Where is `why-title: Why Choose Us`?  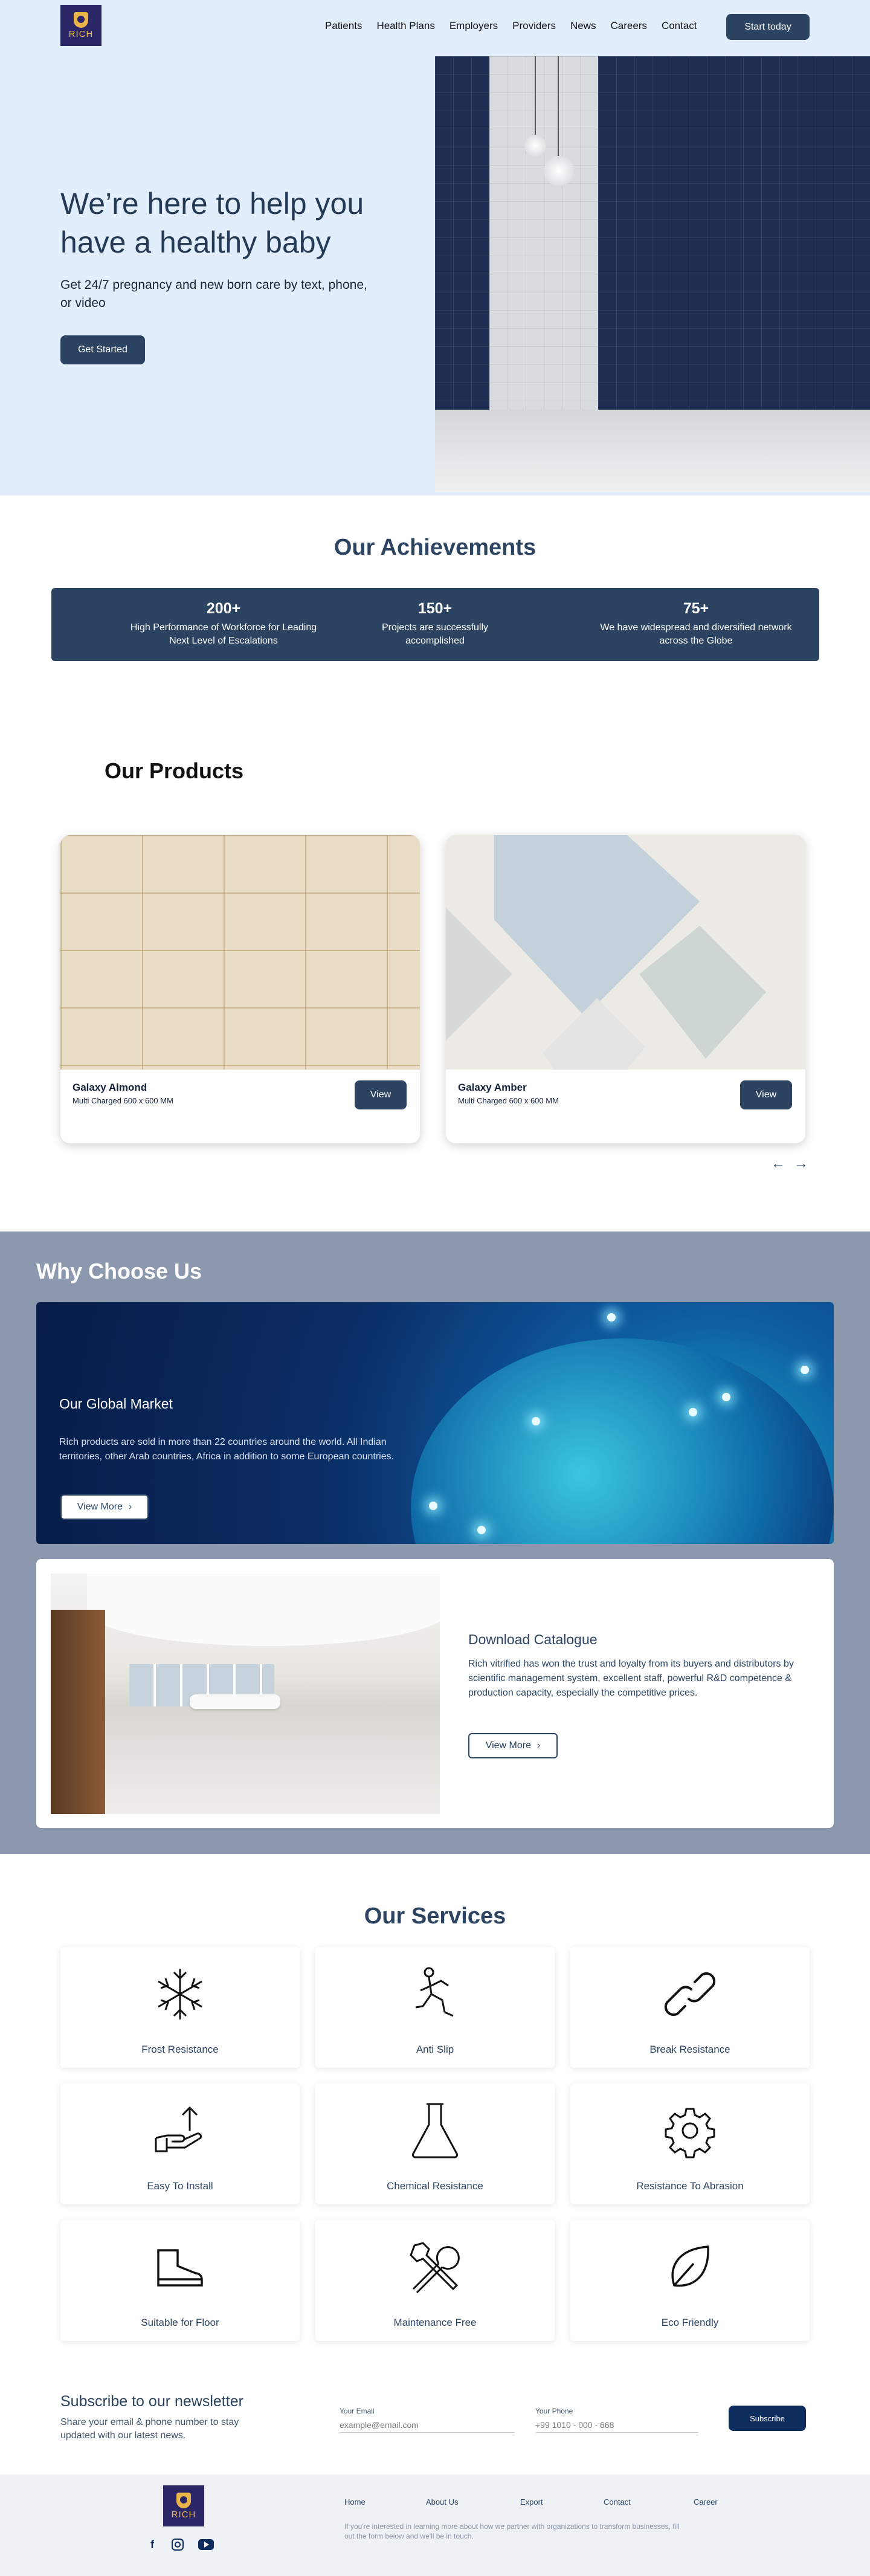 why-title: Why Choose Us is located at coordinates (119, 1271).